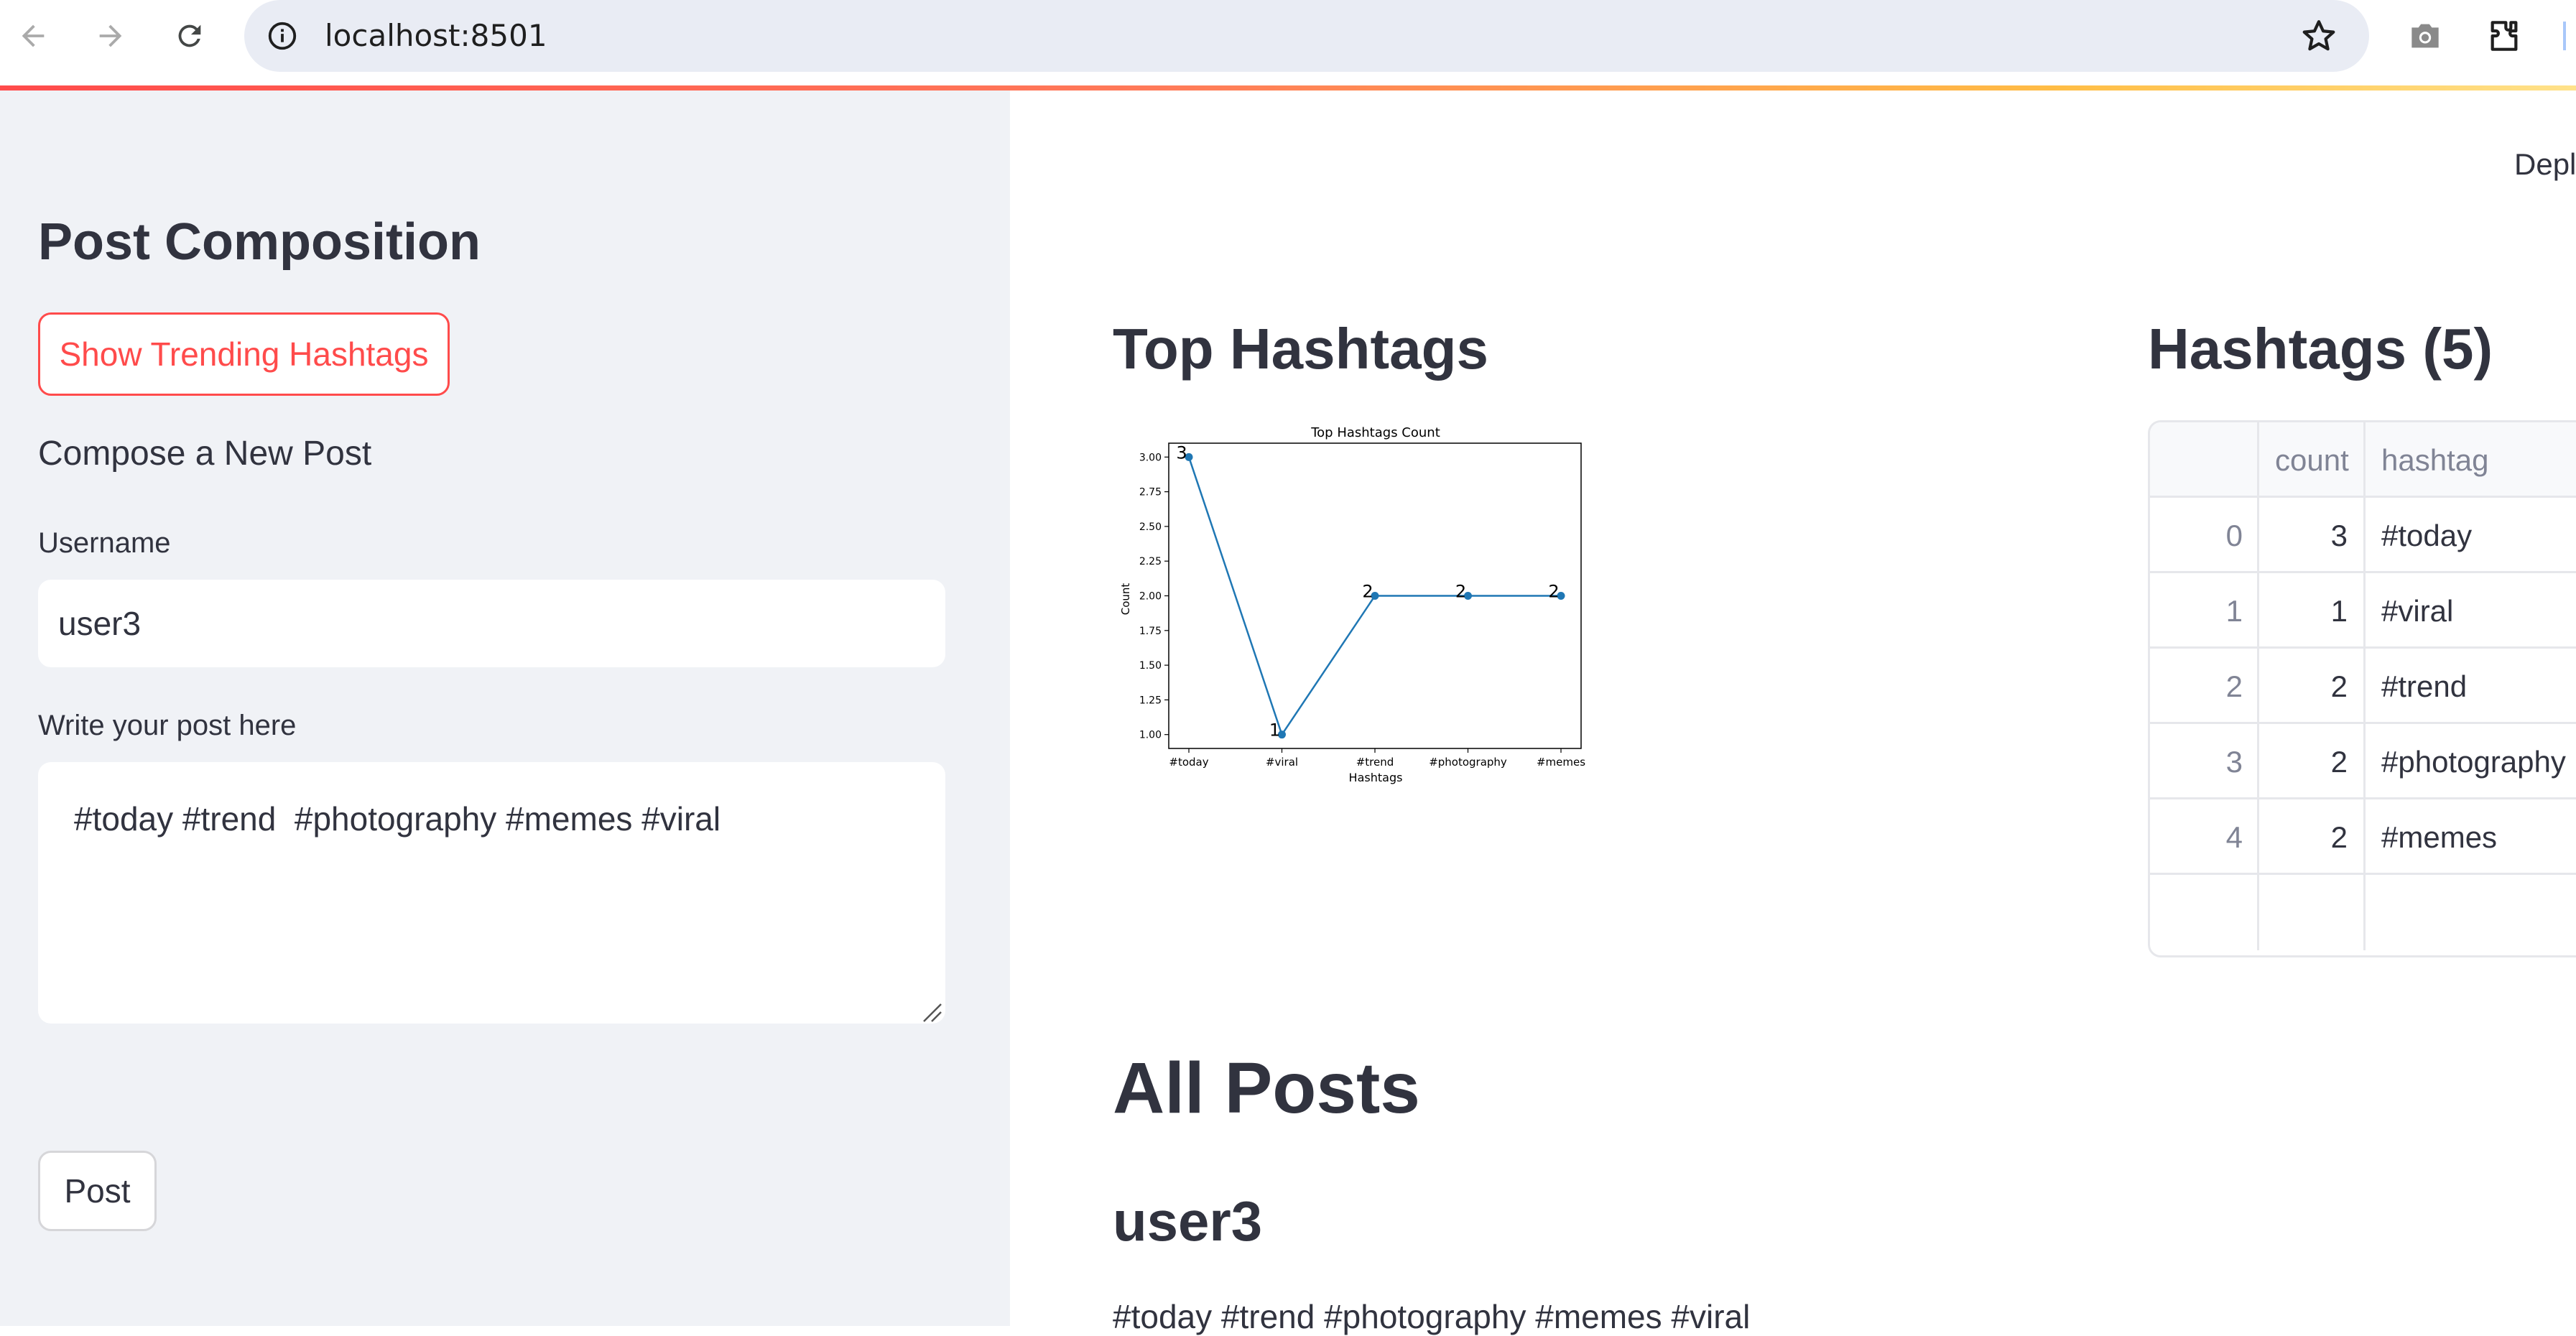  I want to click on show-trending-hashtags-button: Show Trending Hashtags, so click(244, 354).